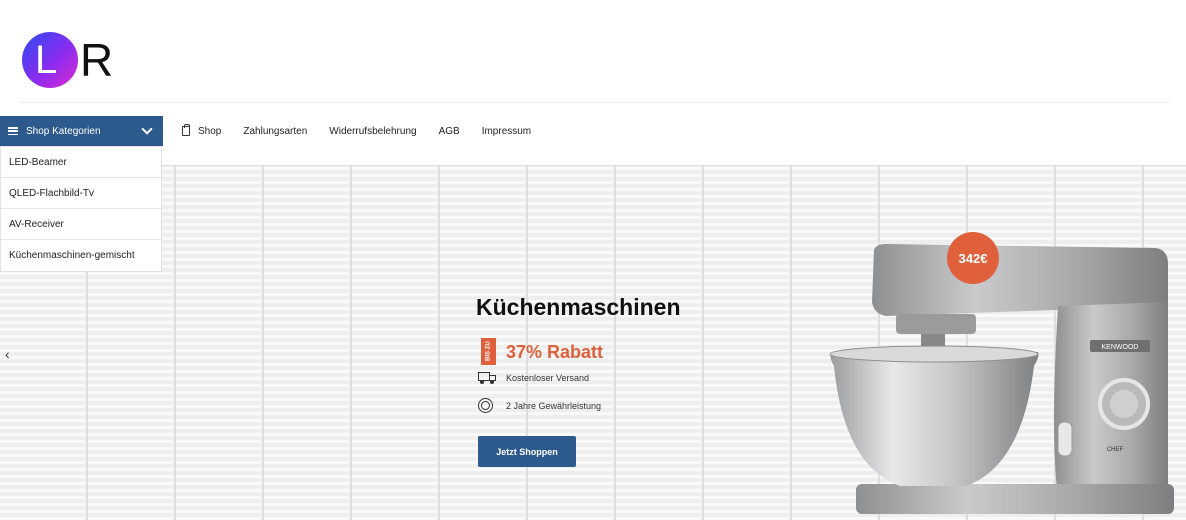 This screenshot has height=520, width=1186. Describe the element at coordinates (1115, 450) in the screenshot. I see `mixer-model-label: CHEF` at that location.